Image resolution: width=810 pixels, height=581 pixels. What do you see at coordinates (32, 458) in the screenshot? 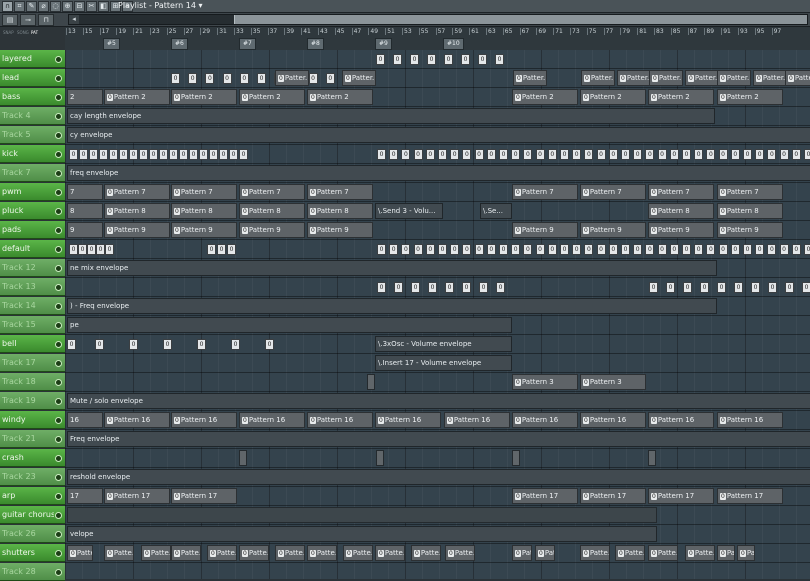
I see `track-header: crash` at bounding box center [32, 458].